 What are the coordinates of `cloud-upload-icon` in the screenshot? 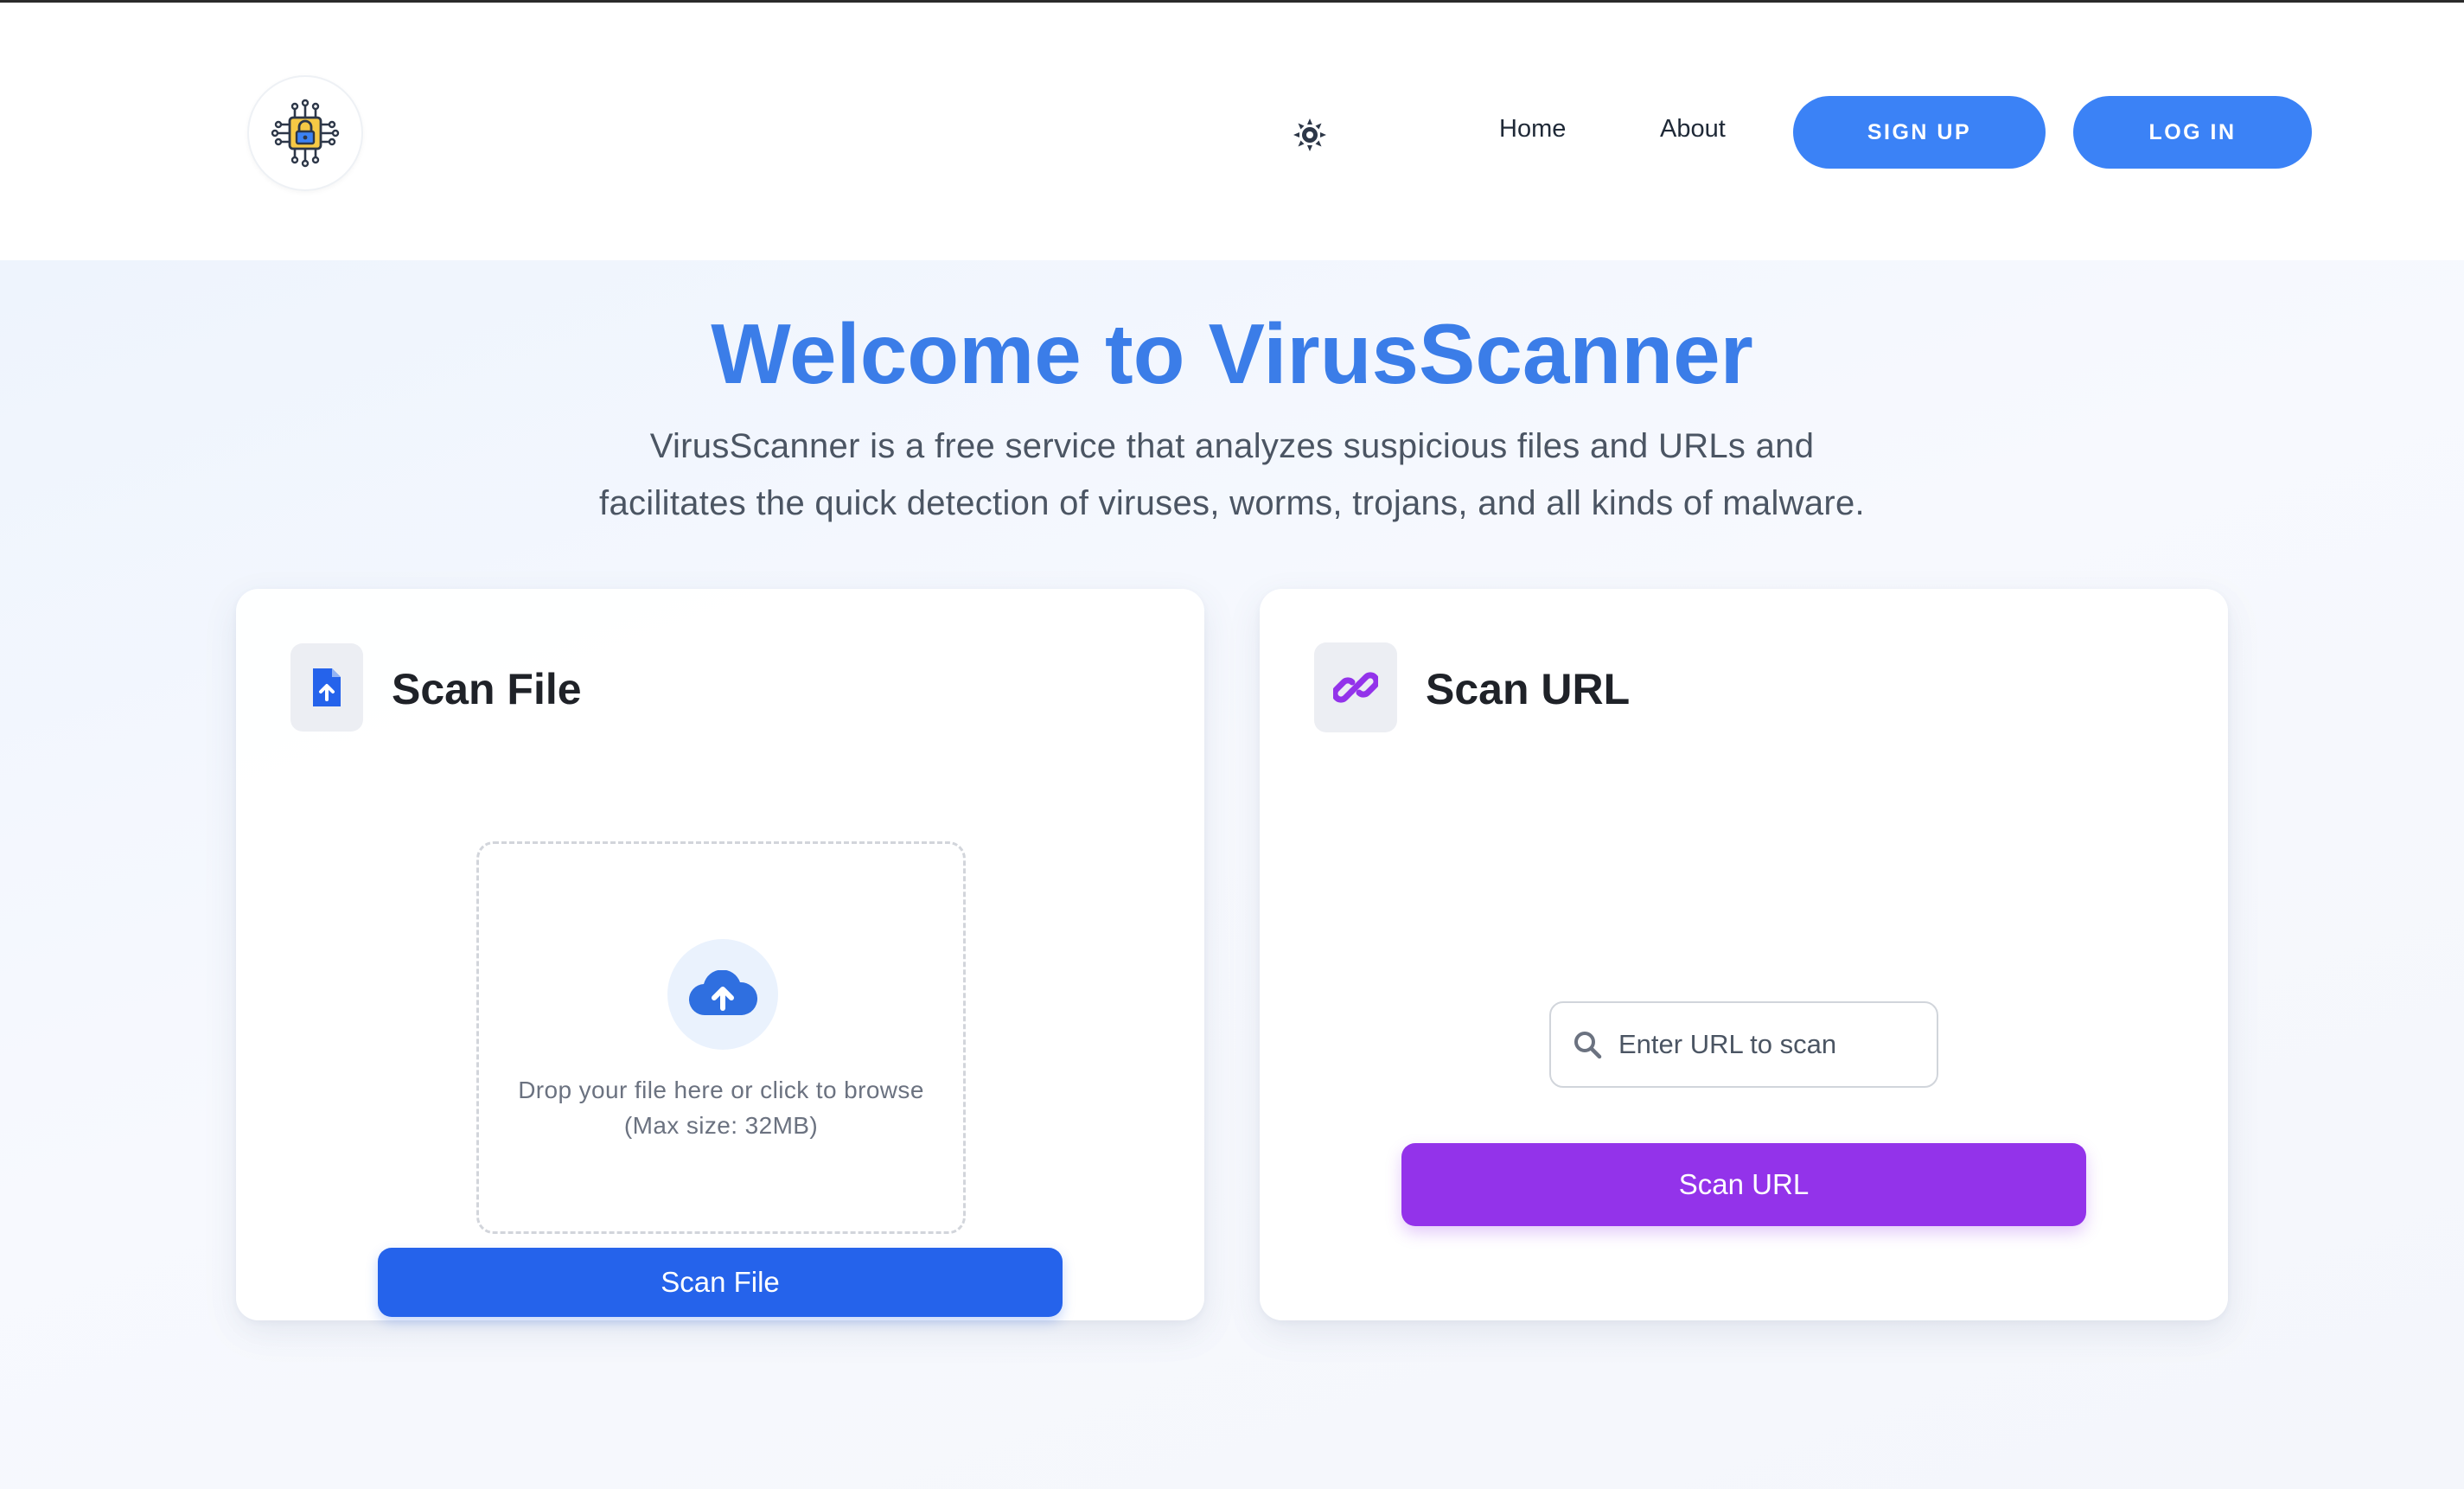 It's located at (722, 993).